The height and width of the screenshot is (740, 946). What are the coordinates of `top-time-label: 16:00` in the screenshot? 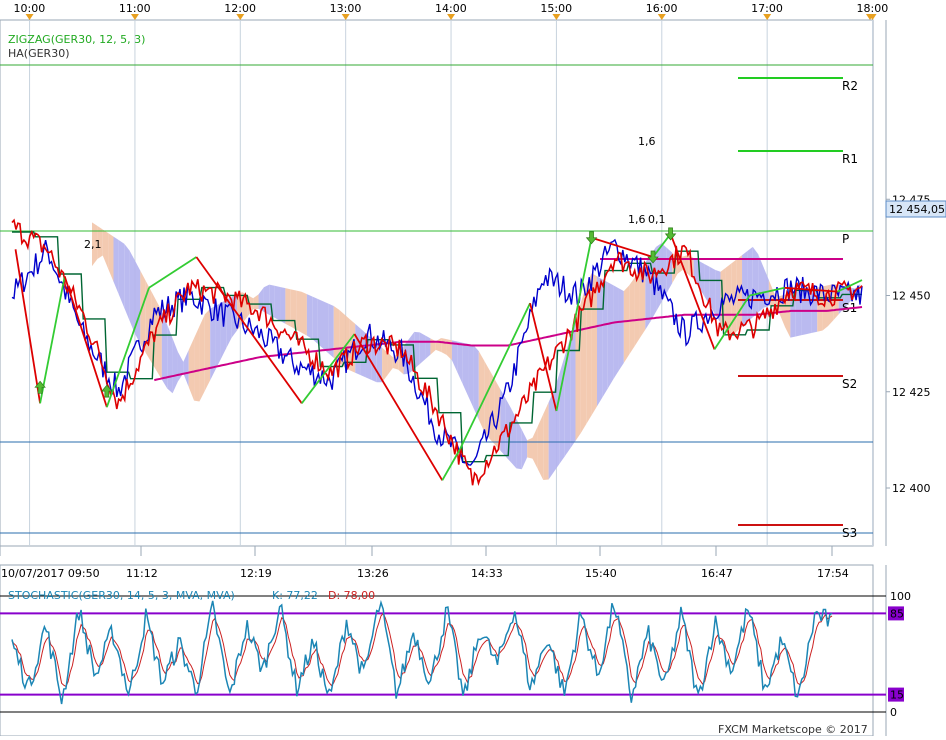 It's located at (662, 8).